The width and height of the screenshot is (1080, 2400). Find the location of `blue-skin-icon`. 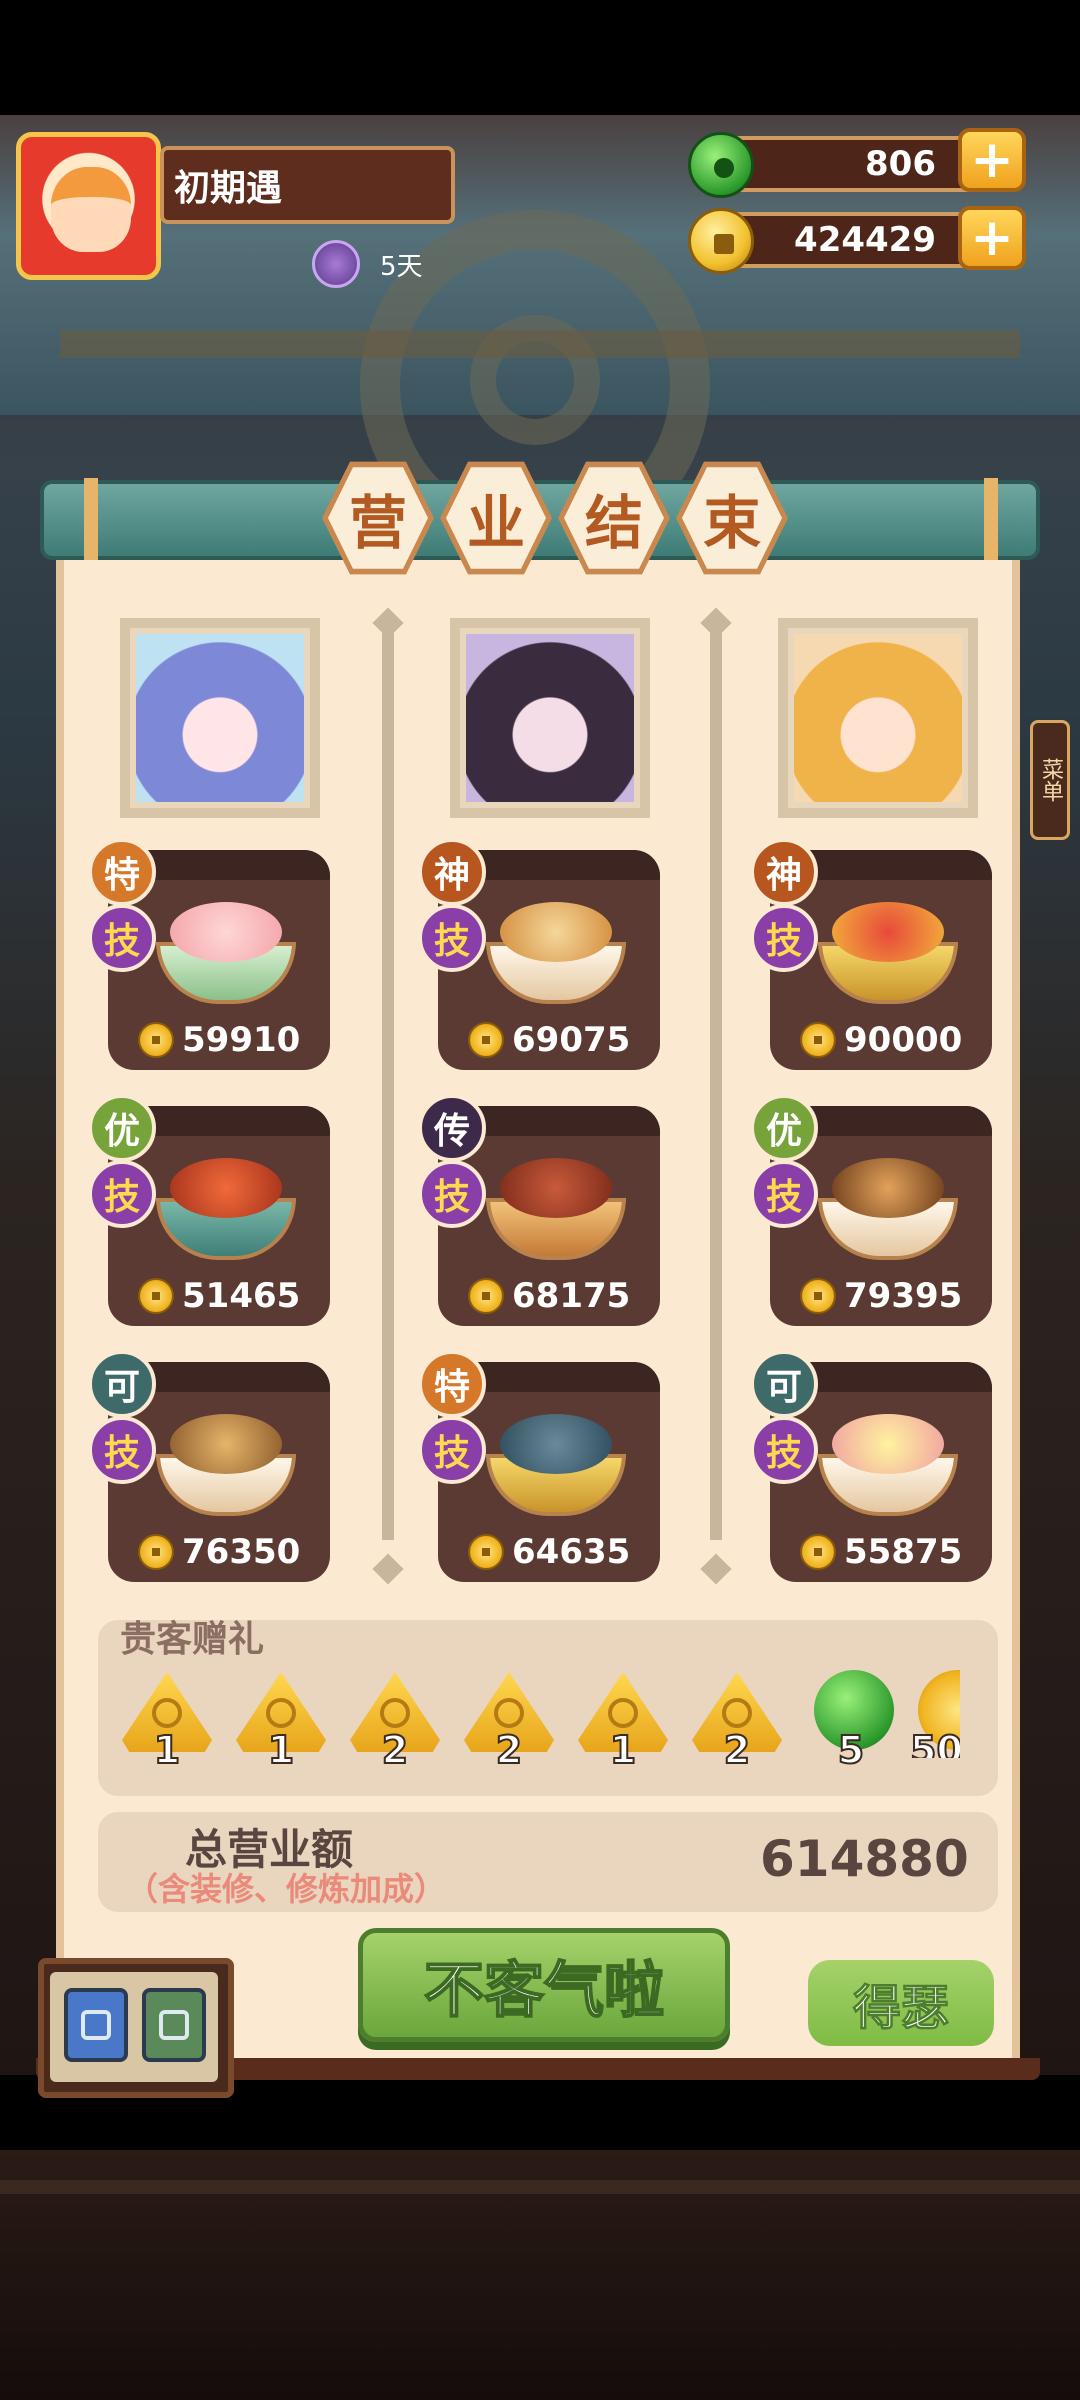

blue-skin-icon is located at coordinates (96, 2025).